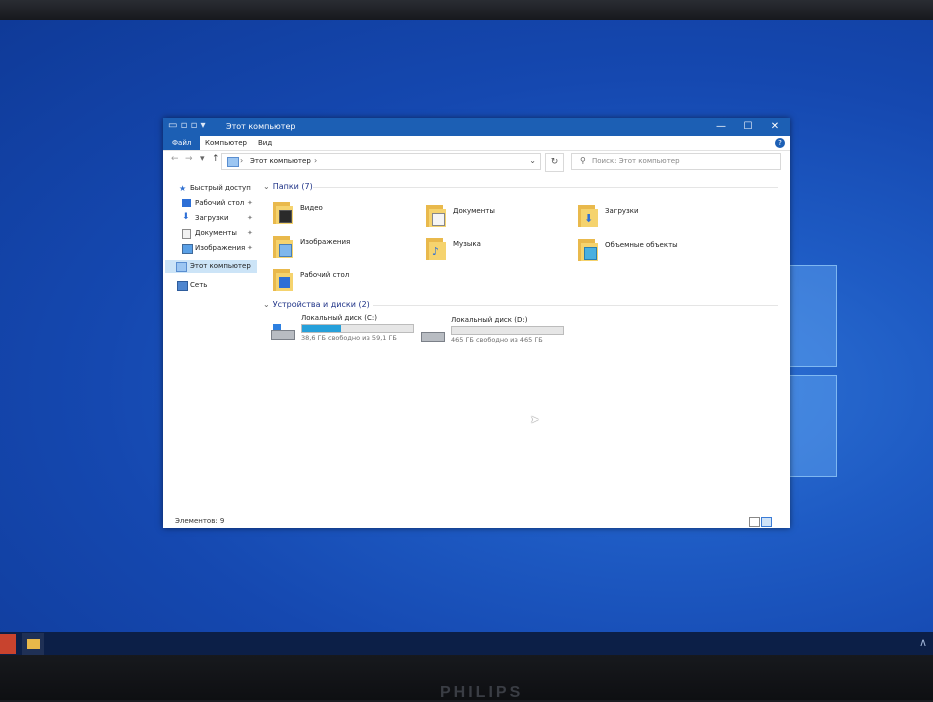  I want to click on nav-quick-access: ★ Быстрый доступ, so click(211, 188).